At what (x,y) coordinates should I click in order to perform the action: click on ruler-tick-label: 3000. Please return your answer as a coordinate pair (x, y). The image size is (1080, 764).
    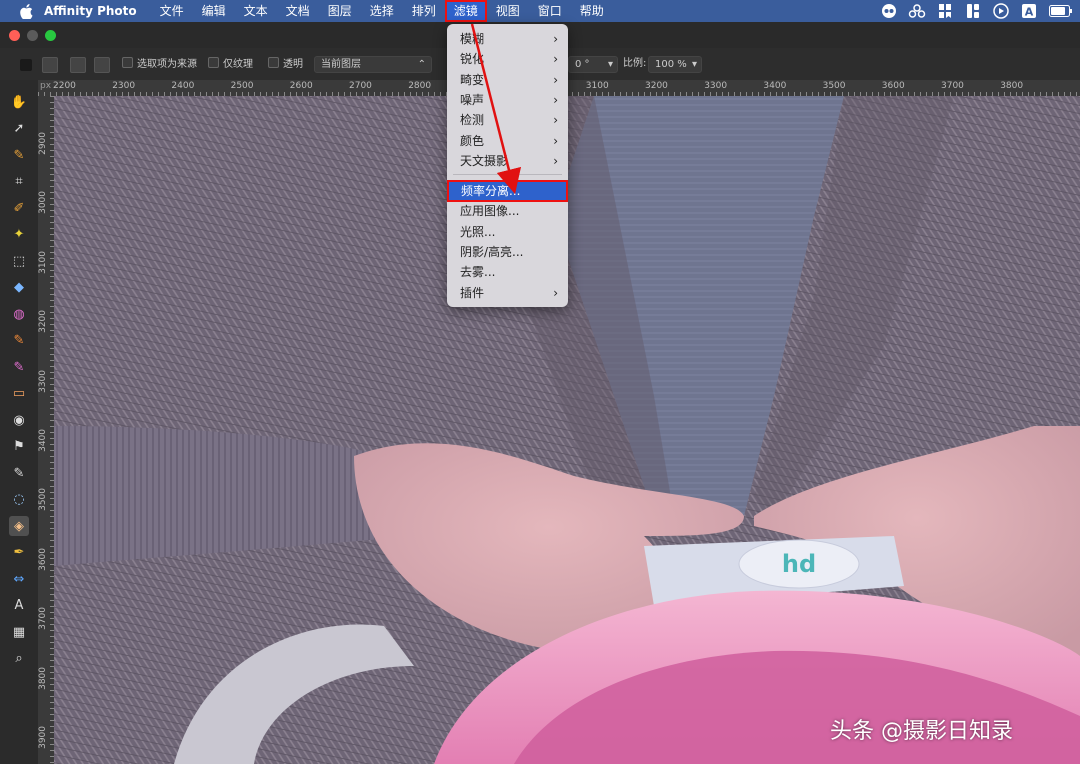
    Looking at the image, I should click on (43, 203).